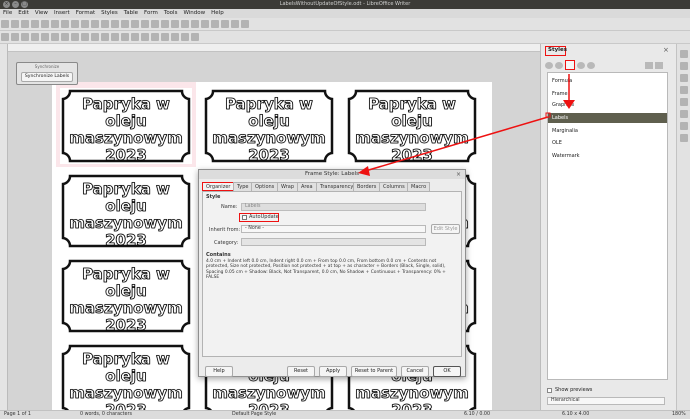  I want to click on annotation-arrowhead-down, so click(569, 104).